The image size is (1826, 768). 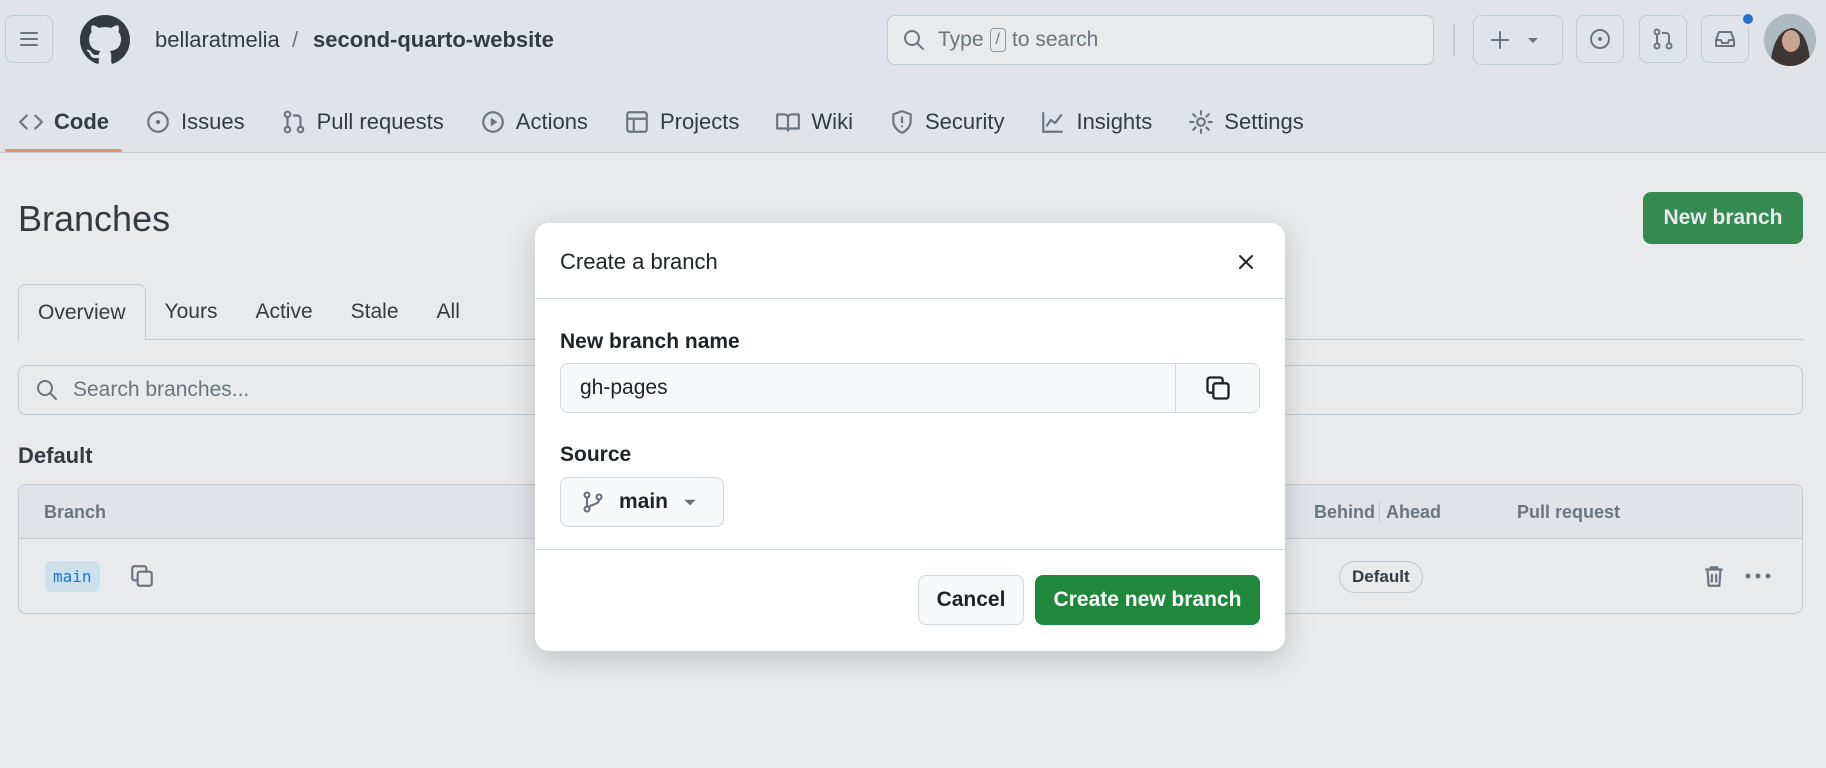 I want to click on branch-name-field, so click(x=910, y=388).